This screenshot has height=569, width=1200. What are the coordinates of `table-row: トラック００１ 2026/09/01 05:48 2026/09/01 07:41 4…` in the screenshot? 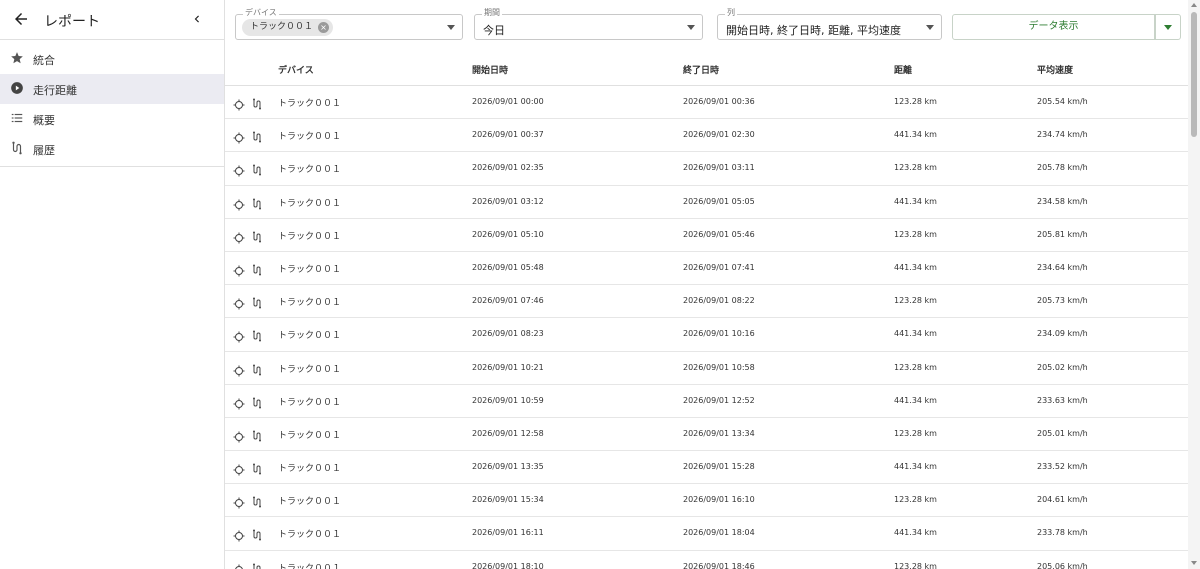 It's located at (706, 269).